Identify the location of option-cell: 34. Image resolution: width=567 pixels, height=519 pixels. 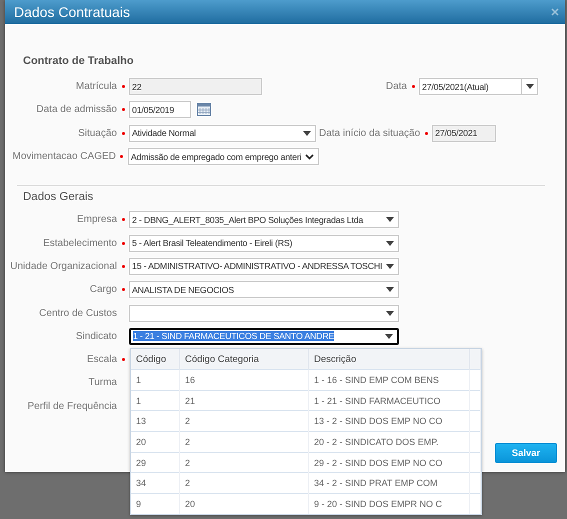
(155, 483).